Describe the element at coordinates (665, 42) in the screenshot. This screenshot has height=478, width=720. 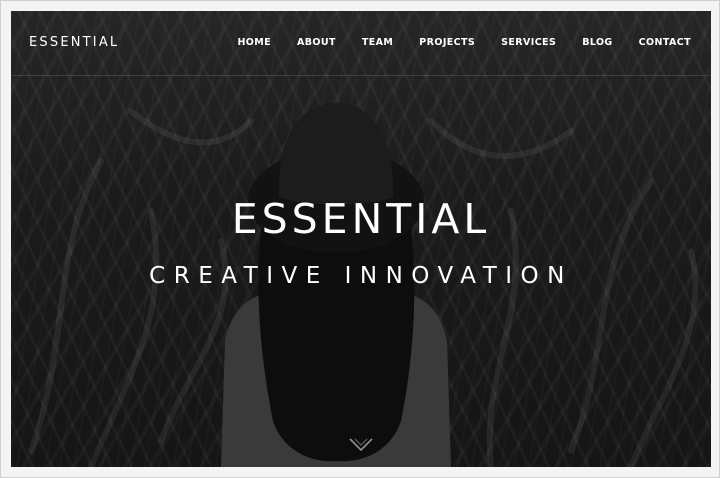
I see `nav-item-contact: CONTACT` at that location.